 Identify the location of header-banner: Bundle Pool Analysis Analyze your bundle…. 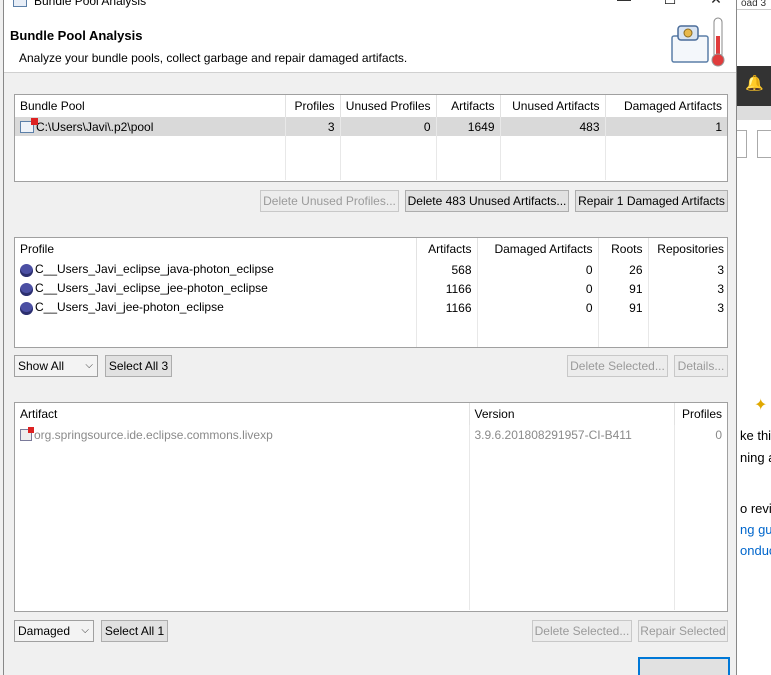
(370, 41).